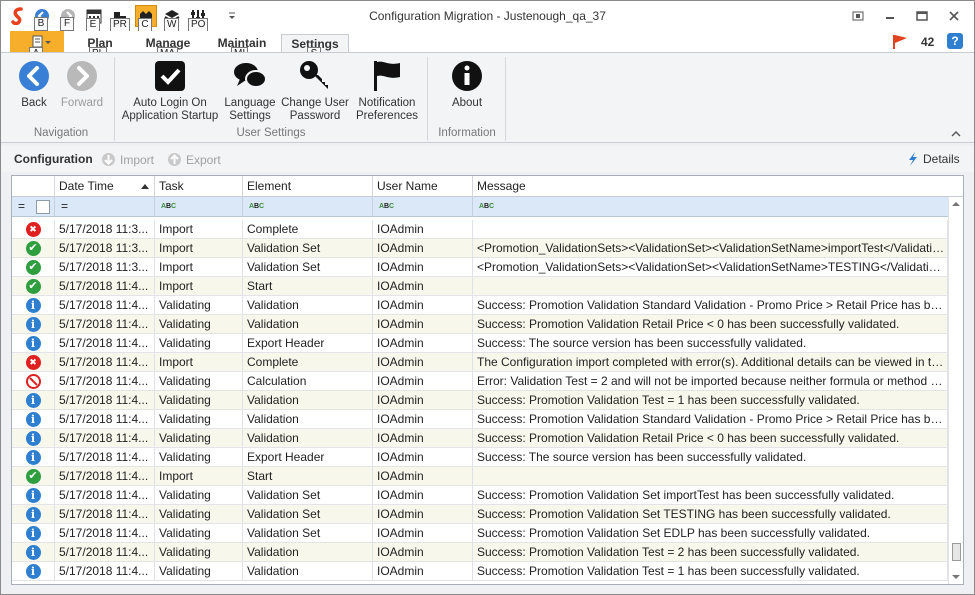 The width and height of the screenshot is (975, 595). I want to click on change-password-button: Change User Password, so click(315, 91).